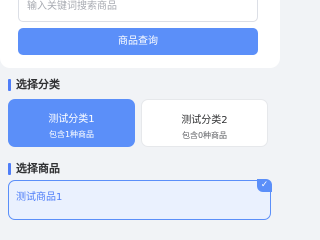 The height and width of the screenshot is (240, 320). I want to click on category-section-title: 选择分类, so click(34, 85).